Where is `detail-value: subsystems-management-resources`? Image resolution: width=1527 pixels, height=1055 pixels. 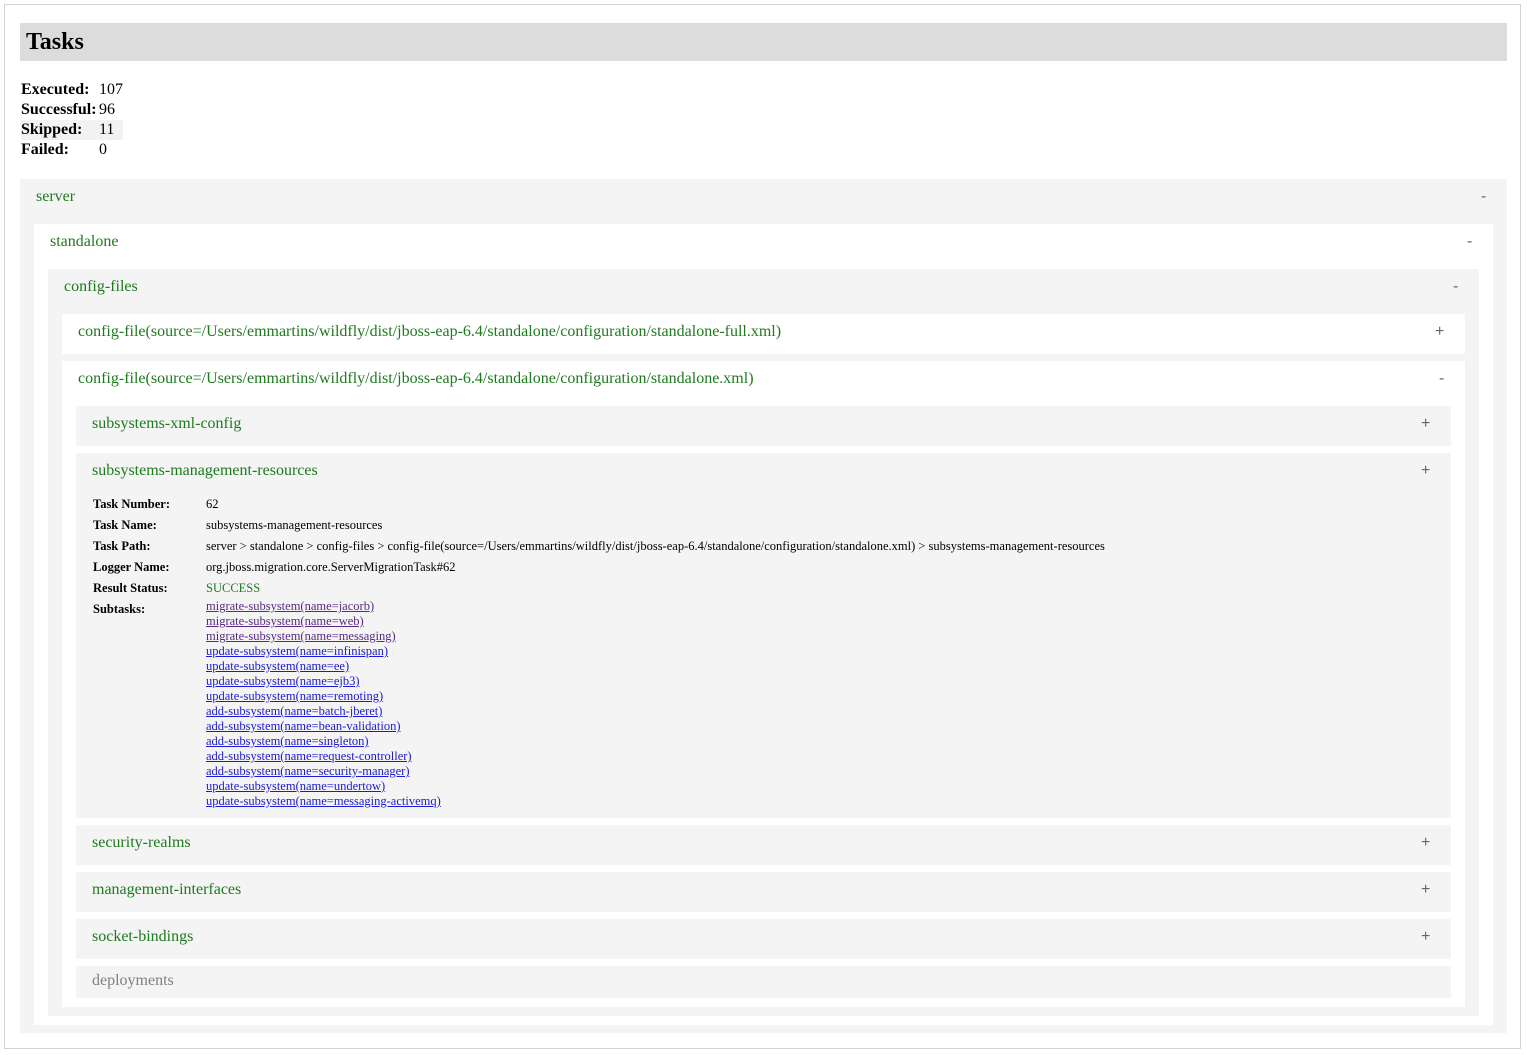 detail-value: subsystems-management-resources is located at coordinates (294, 525).